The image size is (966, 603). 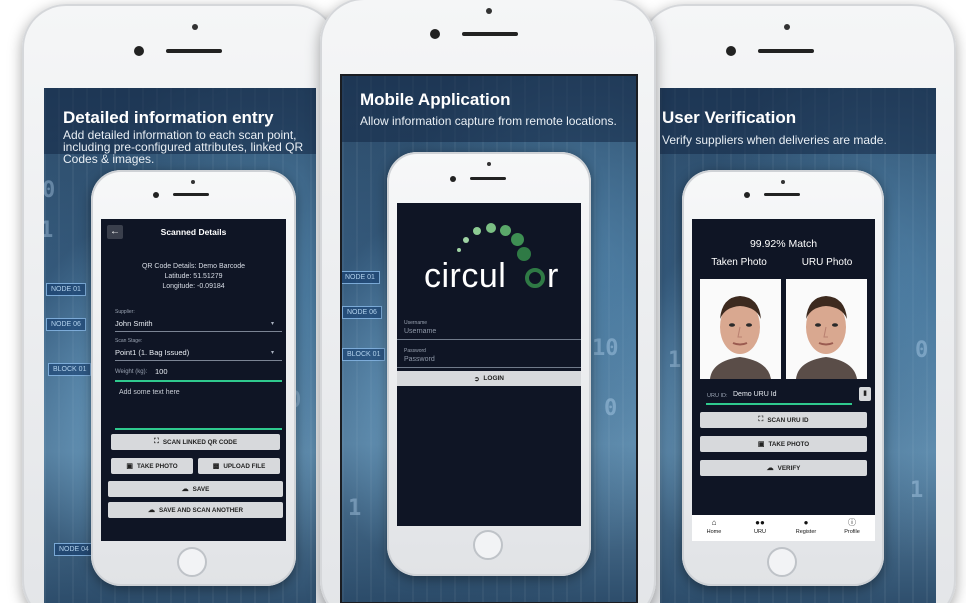 I want to click on nav-home: ⌂ Home, so click(x=714, y=527).